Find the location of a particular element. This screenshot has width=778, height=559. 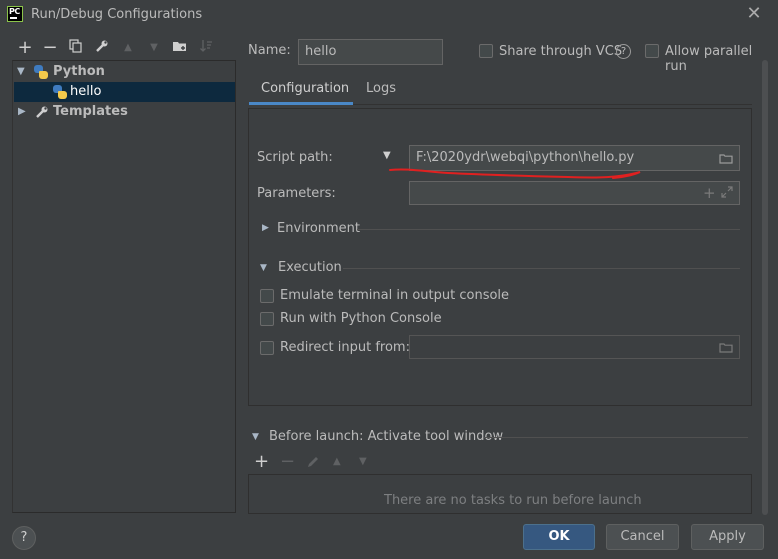

tree-item-templates: ▶ Templates is located at coordinates (124, 112).